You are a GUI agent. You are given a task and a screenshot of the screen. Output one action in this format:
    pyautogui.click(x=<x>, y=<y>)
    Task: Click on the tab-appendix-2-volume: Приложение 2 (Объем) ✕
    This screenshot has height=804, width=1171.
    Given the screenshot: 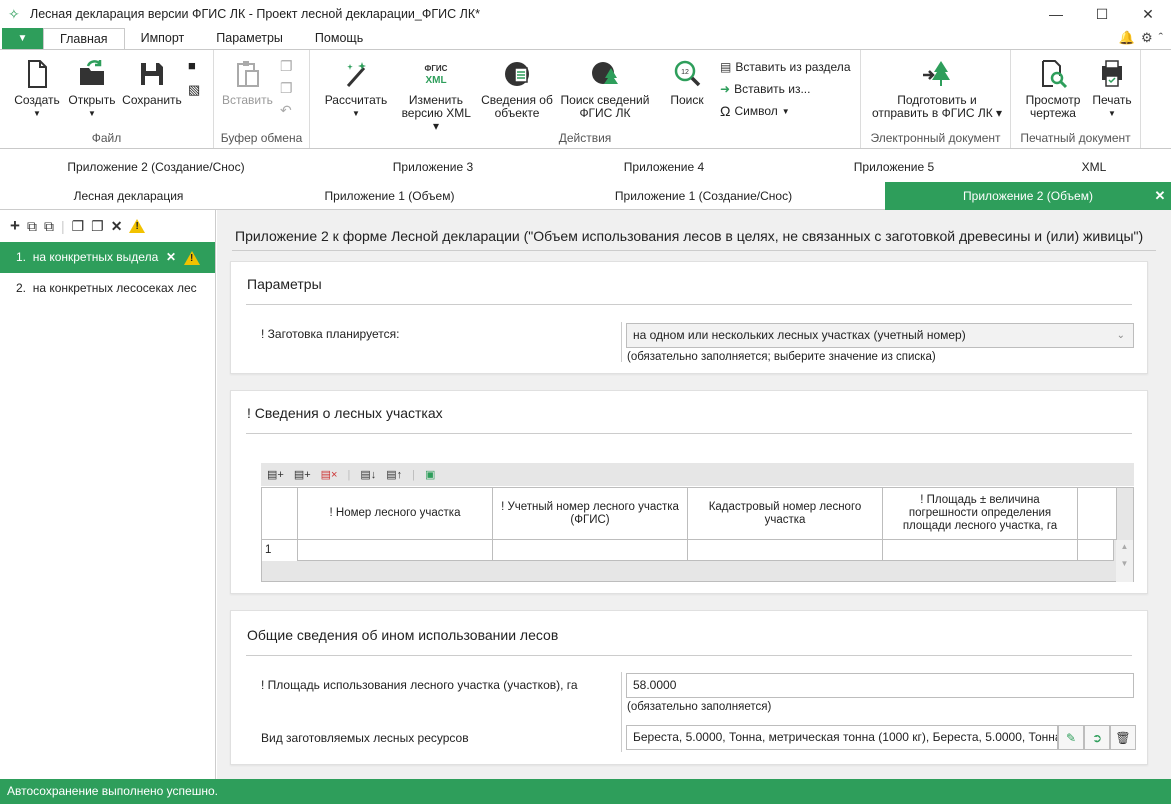 What is the action you would take?
    pyautogui.click(x=1028, y=196)
    